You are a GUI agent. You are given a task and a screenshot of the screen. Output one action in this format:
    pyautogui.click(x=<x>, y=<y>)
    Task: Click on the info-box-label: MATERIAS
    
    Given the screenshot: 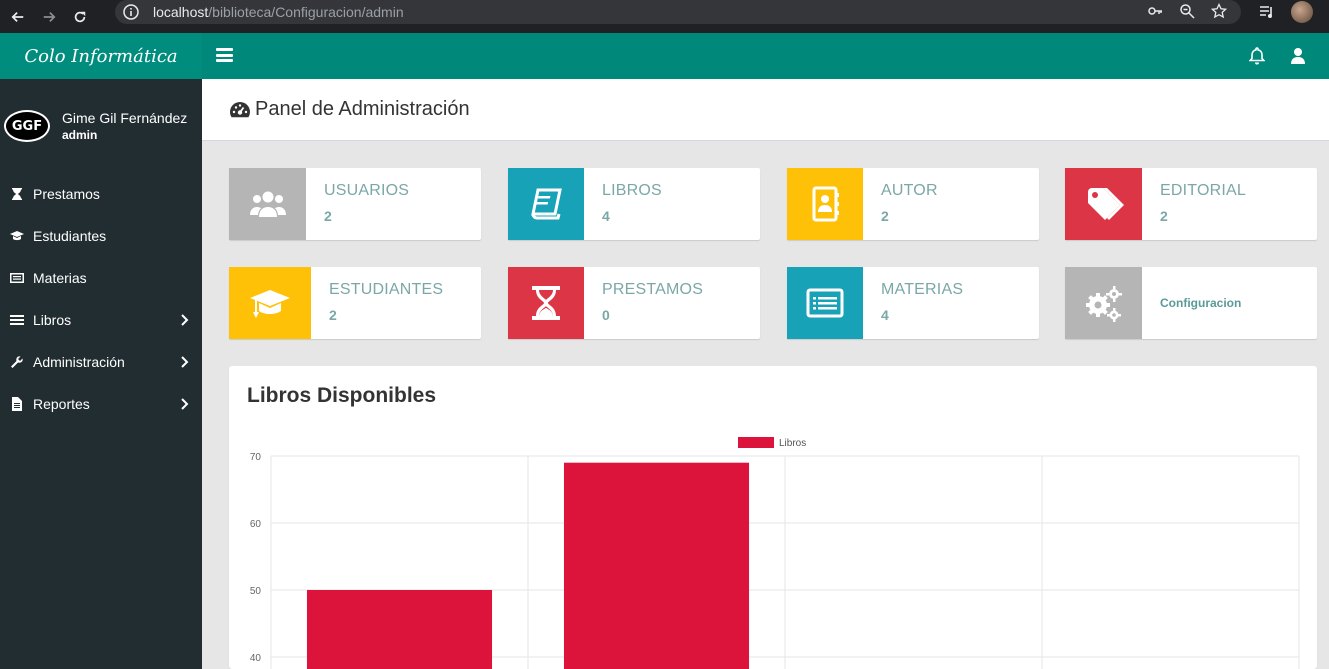 What is the action you would take?
    pyautogui.click(x=922, y=289)
    